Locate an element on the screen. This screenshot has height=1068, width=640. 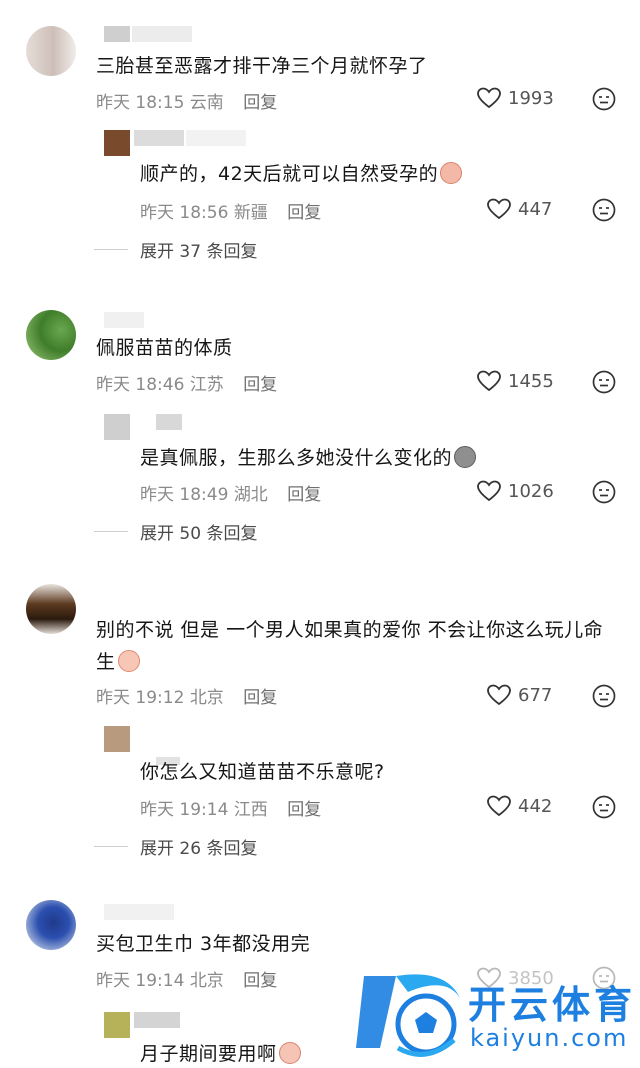
reply-text: 月子期间要用啊 is located at coordinates (220, 1053).